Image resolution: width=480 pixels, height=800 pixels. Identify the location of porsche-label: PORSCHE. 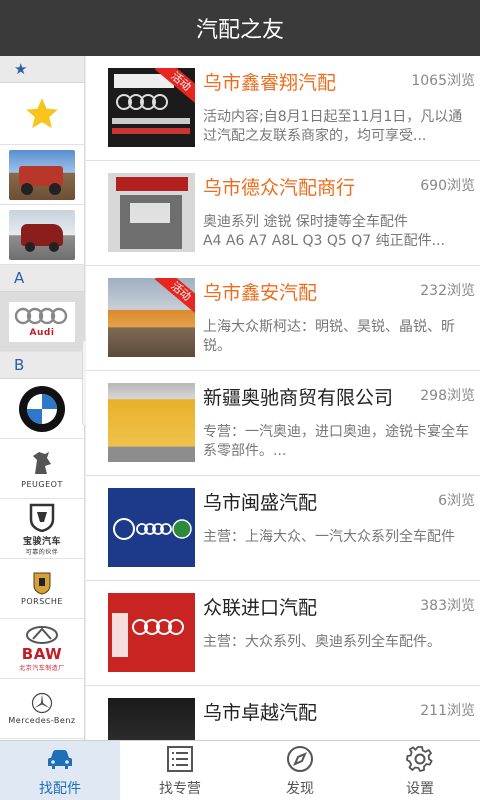
(42, 601).